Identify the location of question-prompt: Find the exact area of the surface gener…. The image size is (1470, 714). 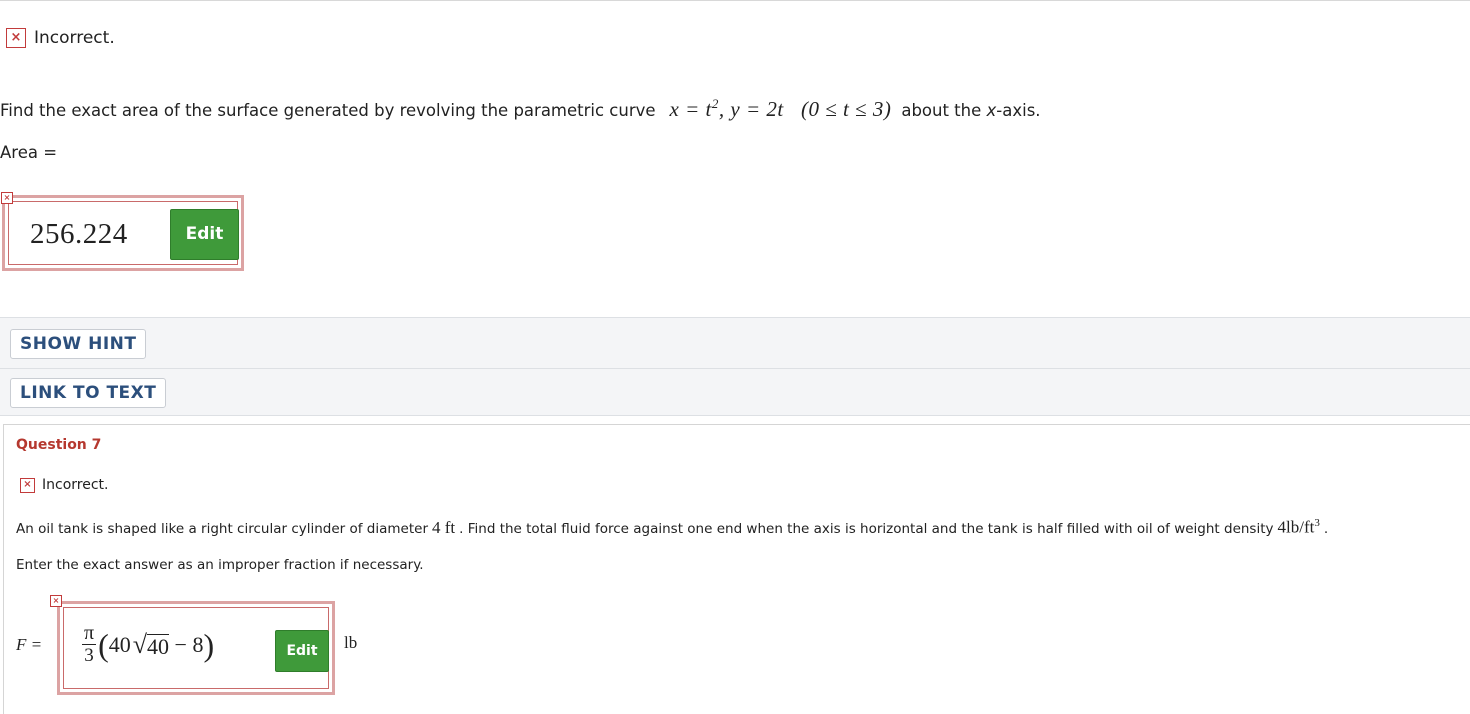
(520, 109).